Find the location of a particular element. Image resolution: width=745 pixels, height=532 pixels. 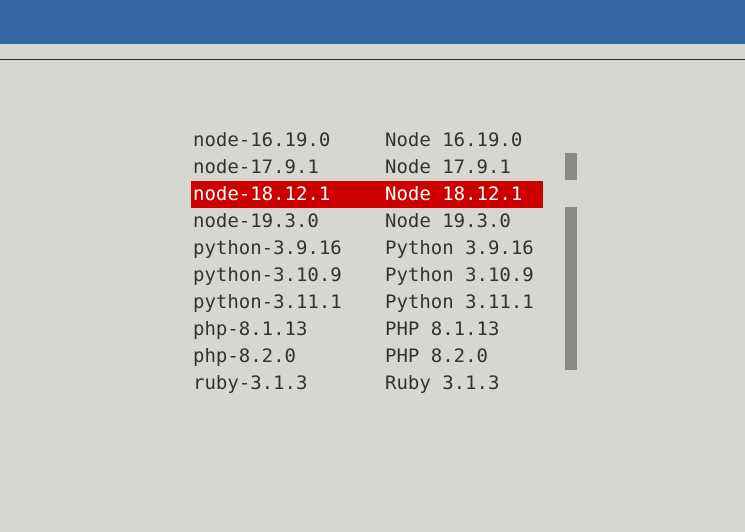

scroll-position-indicator is located at coordinates (571, 166).